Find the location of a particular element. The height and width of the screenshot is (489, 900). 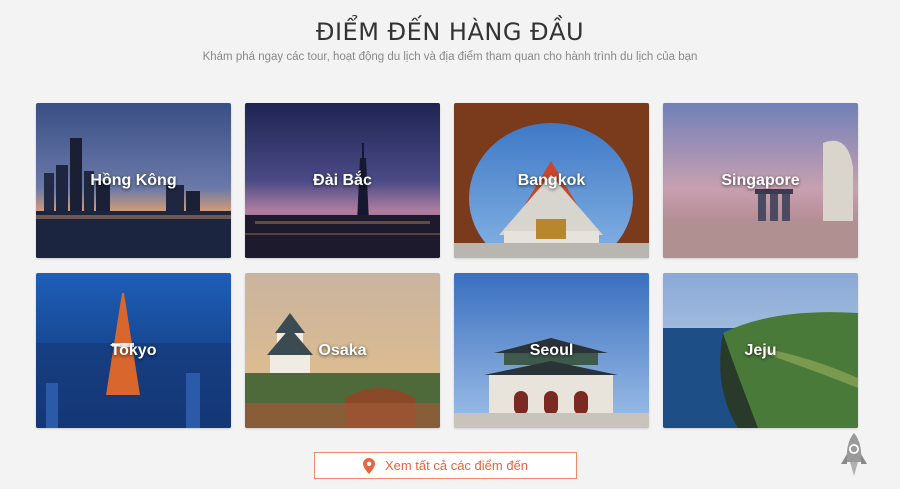

destination-card-seoul: Seoul is located at coordinates (551, 350).